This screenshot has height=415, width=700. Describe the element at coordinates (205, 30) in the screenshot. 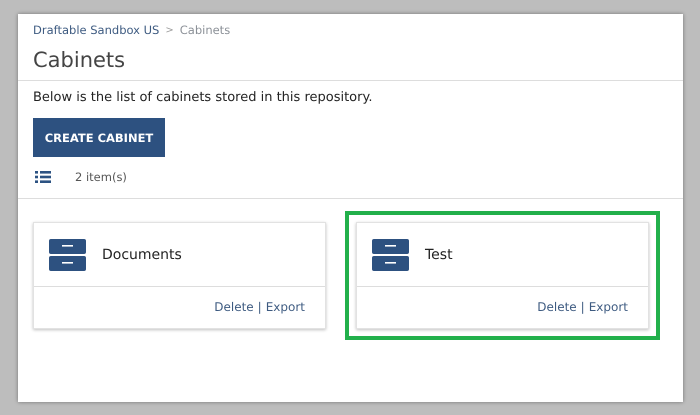

I see `breadcrumb-current: Cabinets` at that location.